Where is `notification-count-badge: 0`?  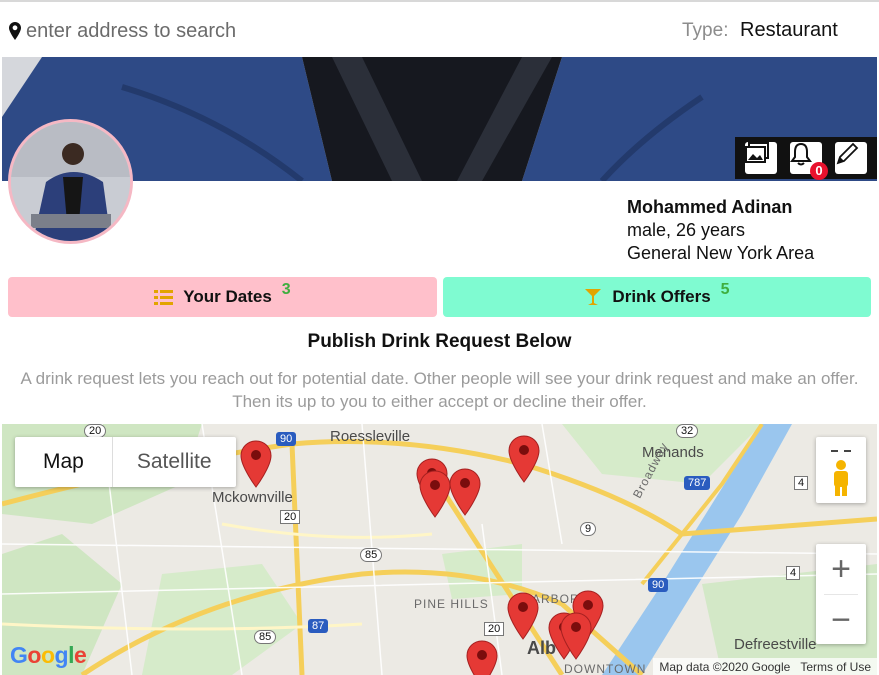
notification-count-badge: 0 is located at coordinates (818, 171).